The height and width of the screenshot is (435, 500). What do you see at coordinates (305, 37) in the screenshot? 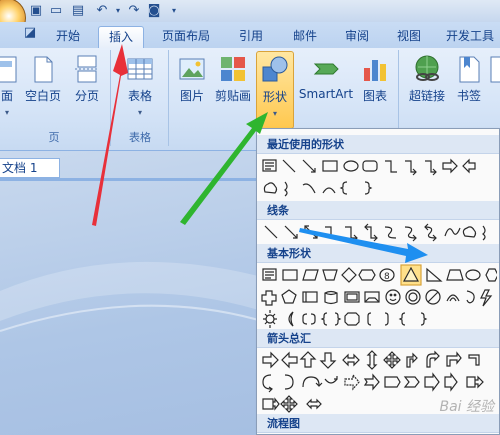
I see `tab-mailings: 邮件` at bounding box center [305, 37].